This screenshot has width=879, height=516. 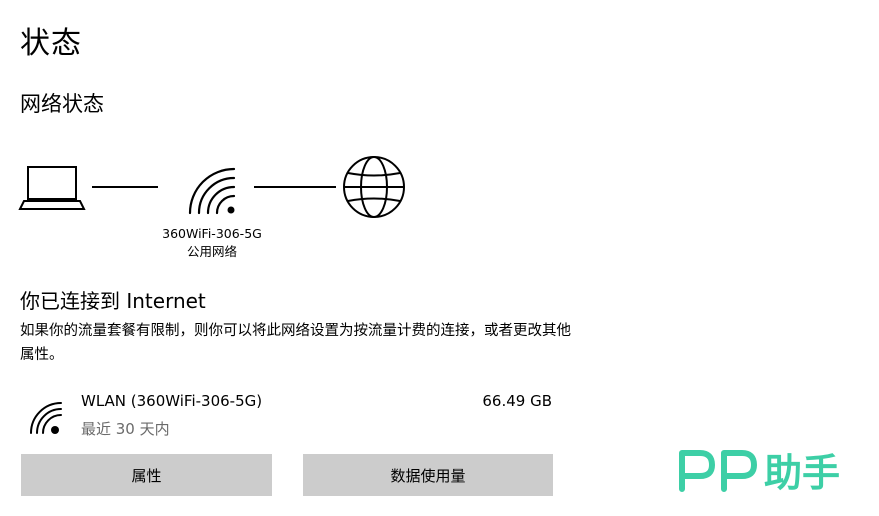 What do you see at coordinates (52, 188) in the screenshot?
I see `laptop-icon` at bounding box center [52, 188].